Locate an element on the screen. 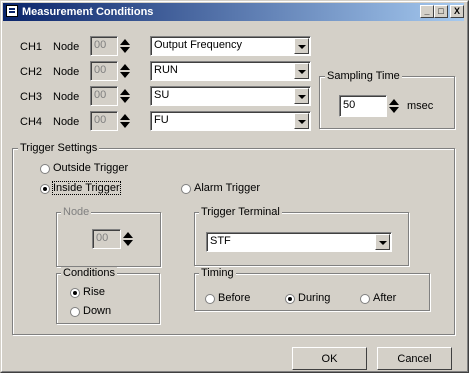 The height and width of the screenshot is (373, 469). trigger-terminal-group: Trigger Terminal STF is located at coordinates (301, 236).